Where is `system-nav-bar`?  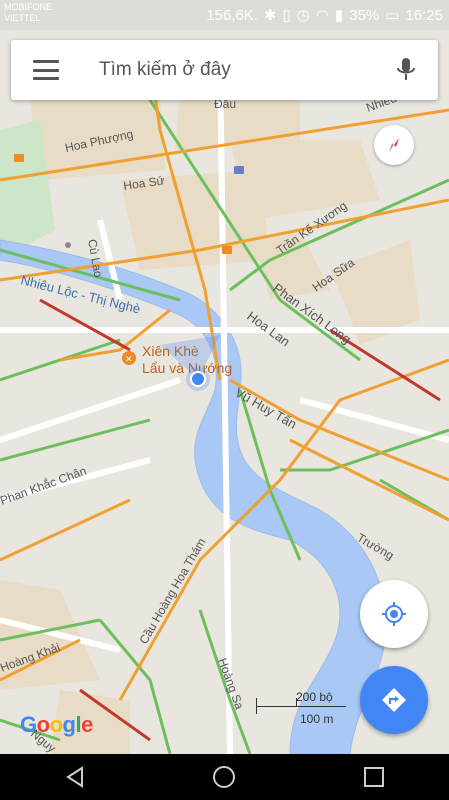 system-nav-bar is located at coordinates (224, 777).